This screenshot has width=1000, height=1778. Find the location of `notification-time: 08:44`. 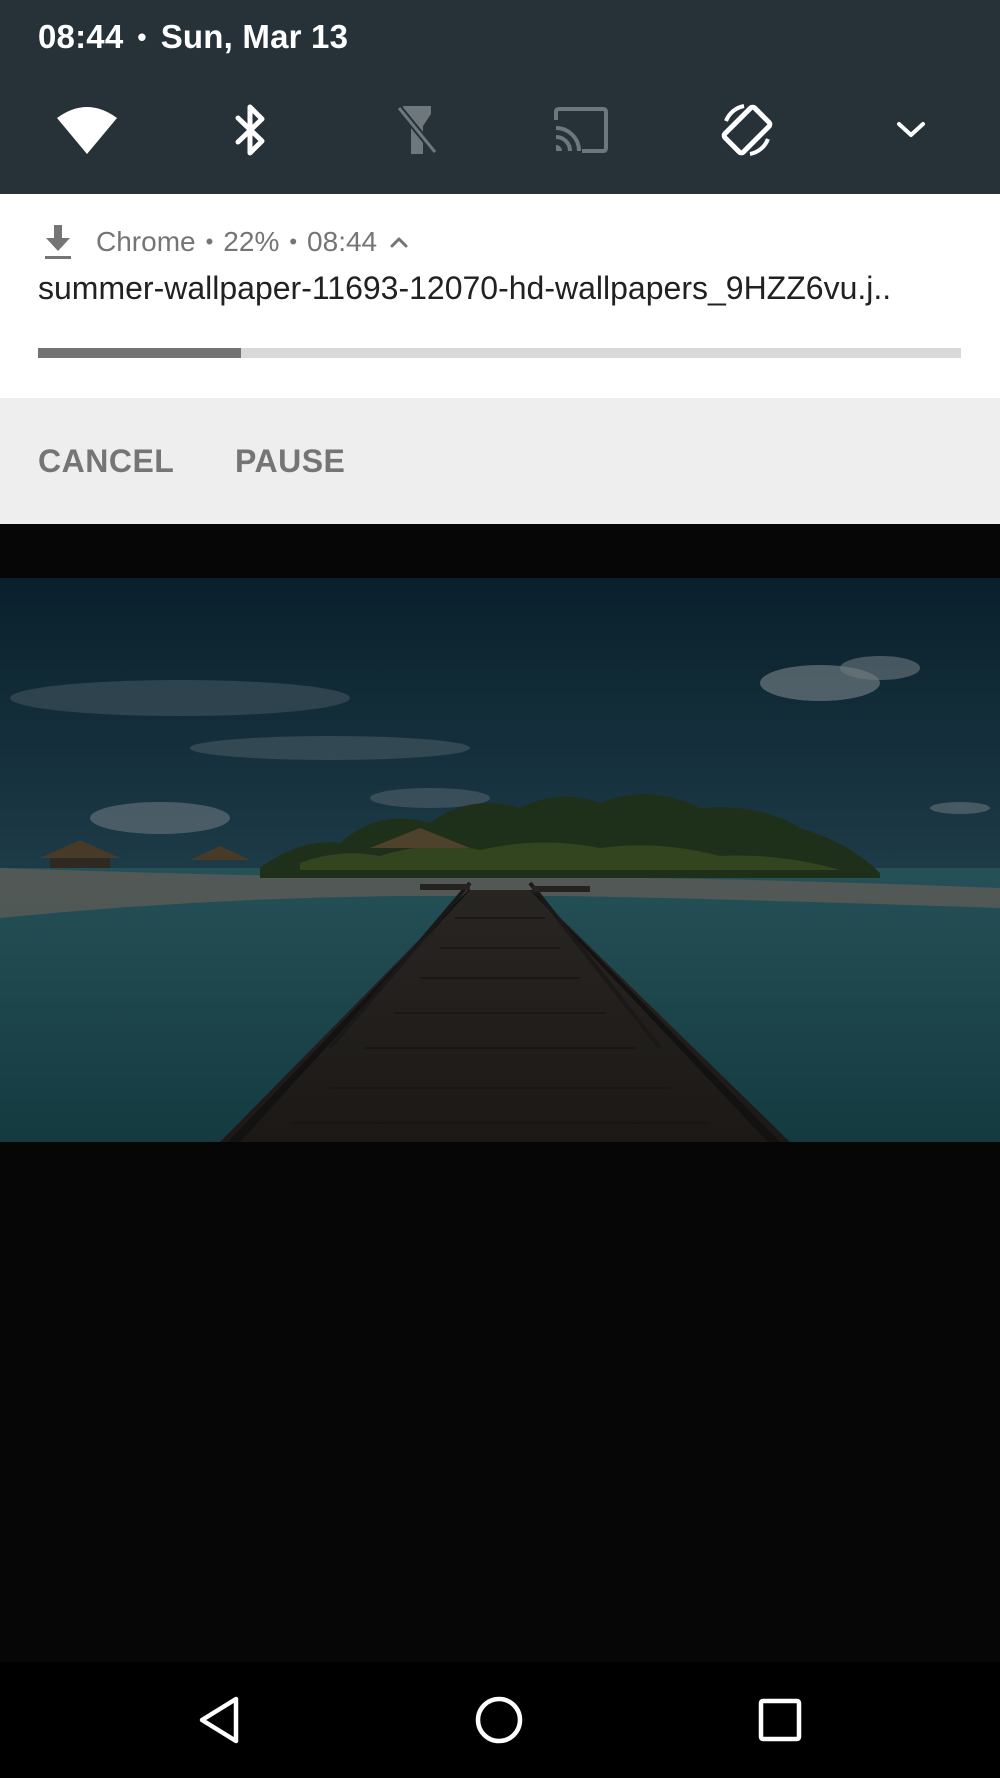

notification-time: 08:44 is located at coordinates (342, 241).